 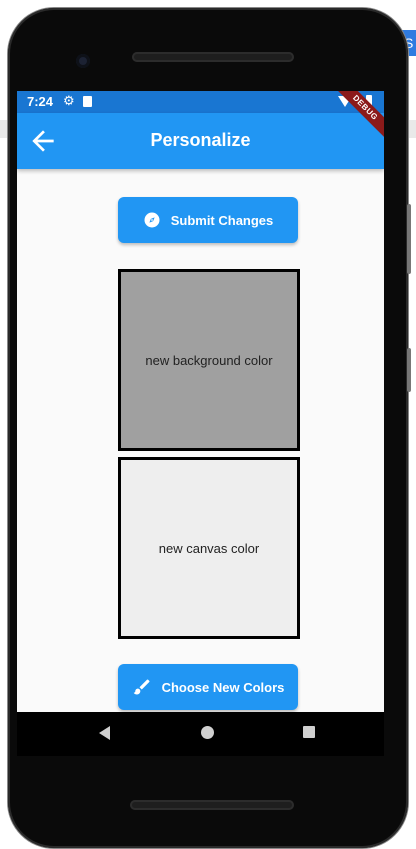 I want to click on nav-home-icon, so click(x=207, y=732).